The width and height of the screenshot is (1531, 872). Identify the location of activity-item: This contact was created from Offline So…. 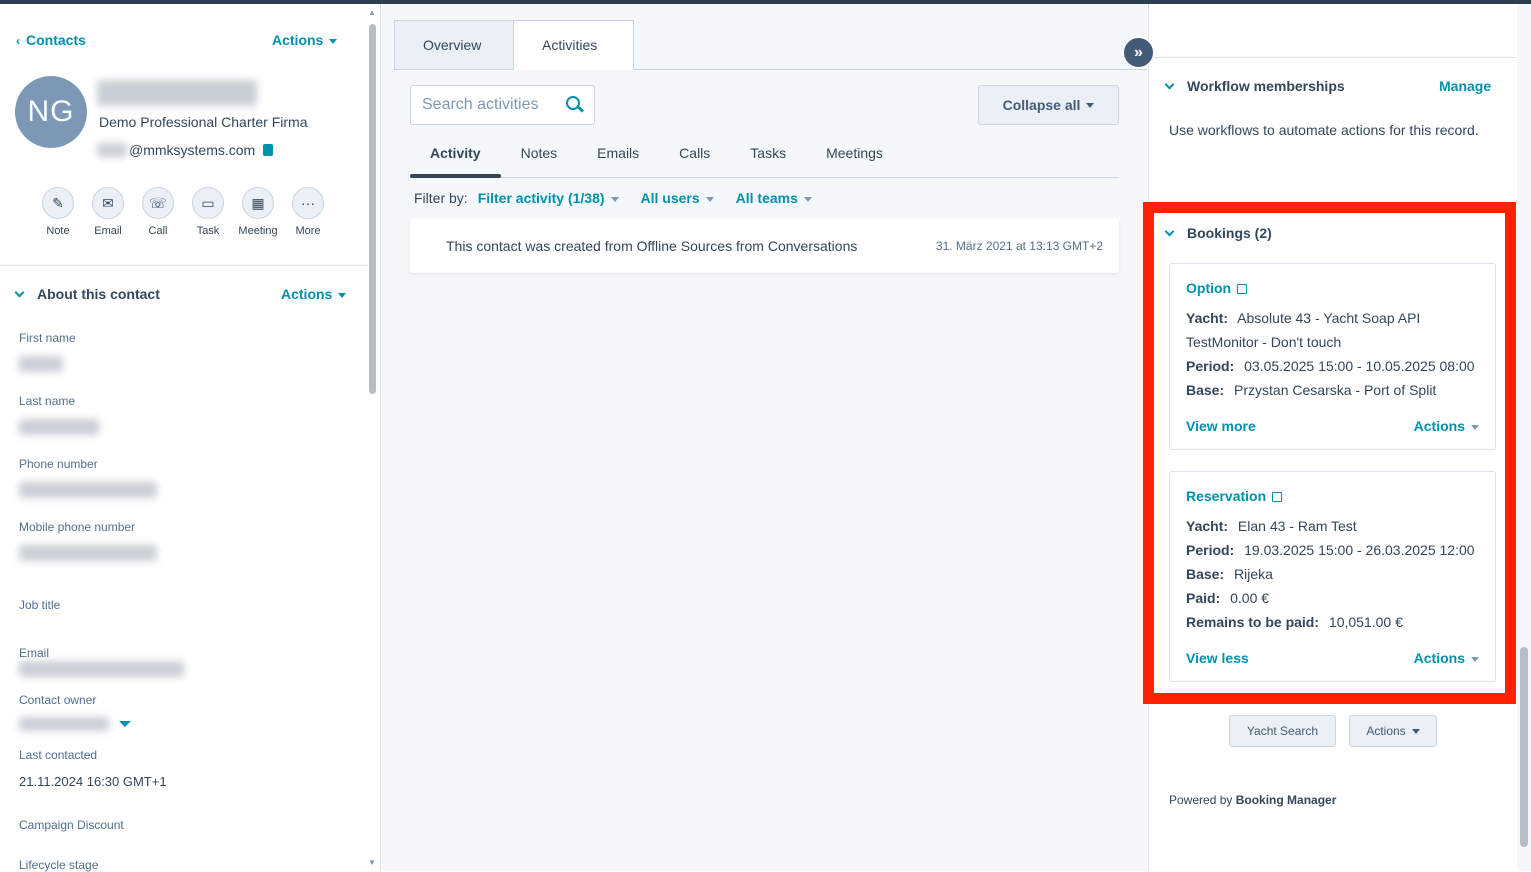
(764, 245).